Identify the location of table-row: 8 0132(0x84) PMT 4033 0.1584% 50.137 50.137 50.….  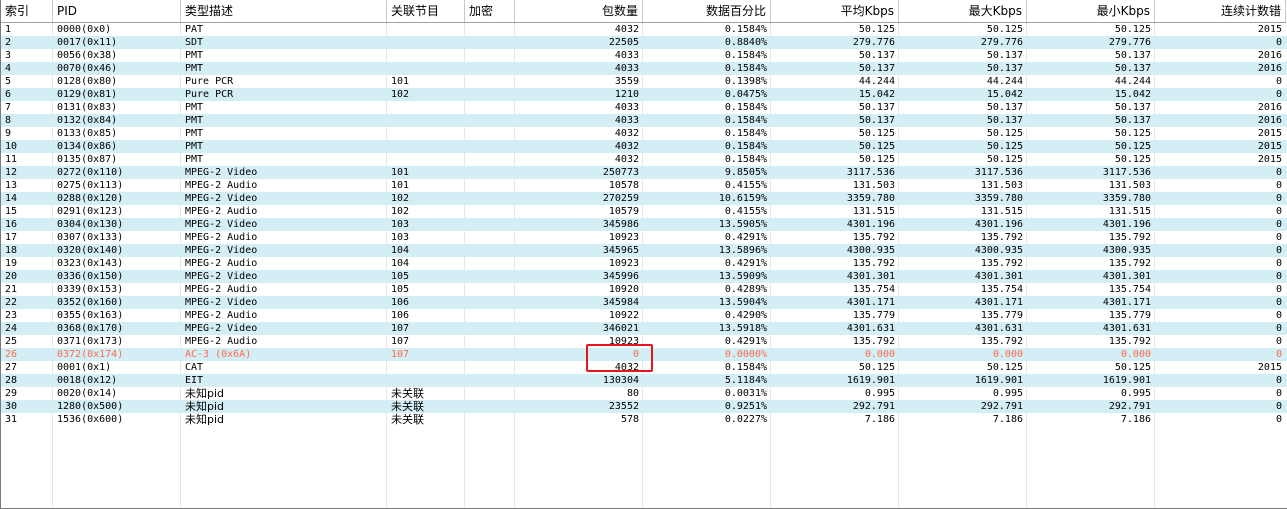
(644, 120).